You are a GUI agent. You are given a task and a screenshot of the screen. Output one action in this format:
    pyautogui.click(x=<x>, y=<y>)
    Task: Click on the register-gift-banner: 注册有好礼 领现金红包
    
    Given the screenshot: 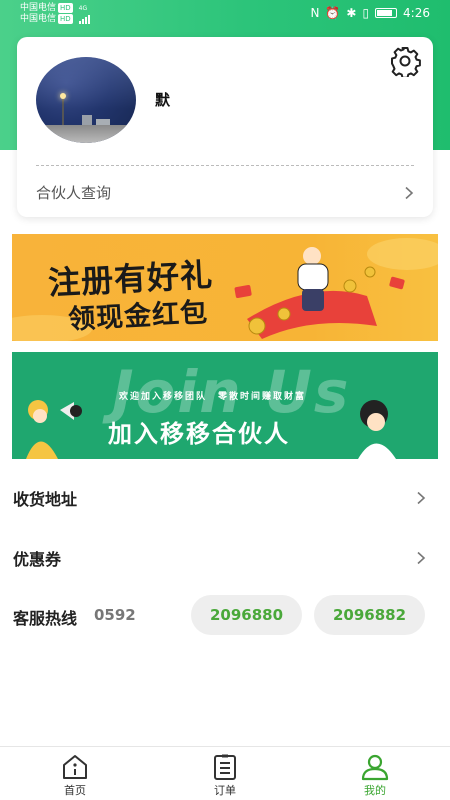 What is the action you would take?
    pyautogui.click(x=225, y=287)
    